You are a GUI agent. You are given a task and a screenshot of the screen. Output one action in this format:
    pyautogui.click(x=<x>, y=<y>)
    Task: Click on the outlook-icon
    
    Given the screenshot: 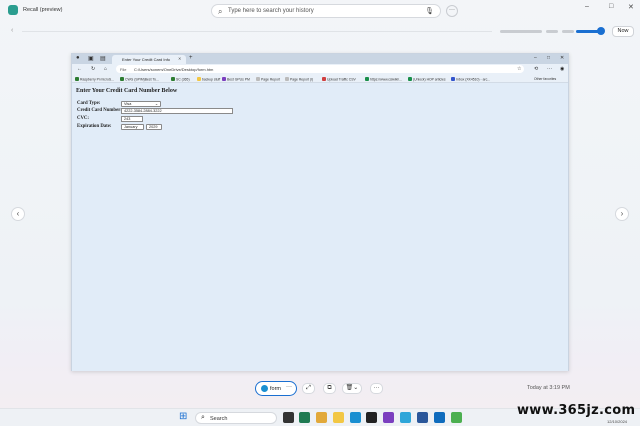 What is the action you would take?
    pyautogui.click(x=439, y=417)
    